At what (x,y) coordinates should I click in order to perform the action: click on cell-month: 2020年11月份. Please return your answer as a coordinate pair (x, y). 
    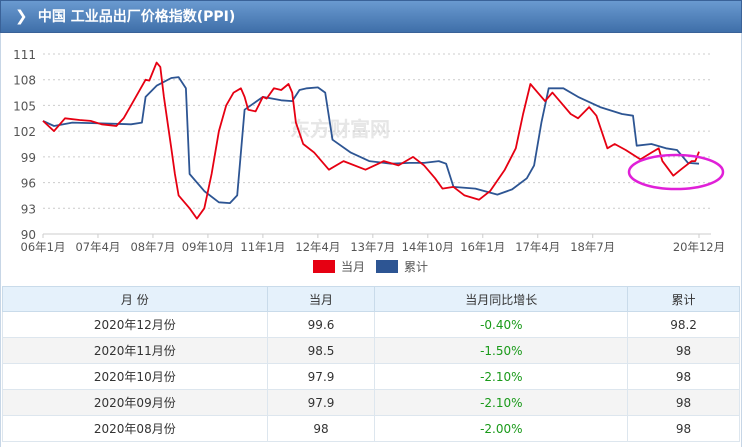
    Looking at the image, I should click on (135, 350).